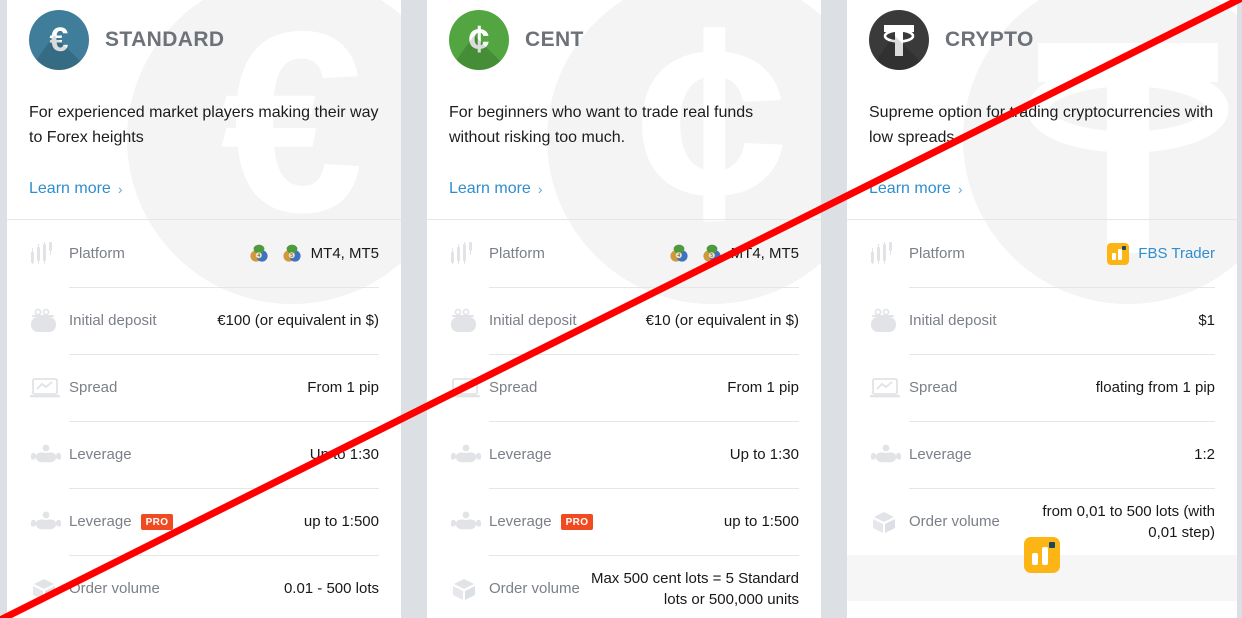  Describe the element at coordinates (165, 39) in the screenshot. I see `card-title-standard: STANDARD` at that location.